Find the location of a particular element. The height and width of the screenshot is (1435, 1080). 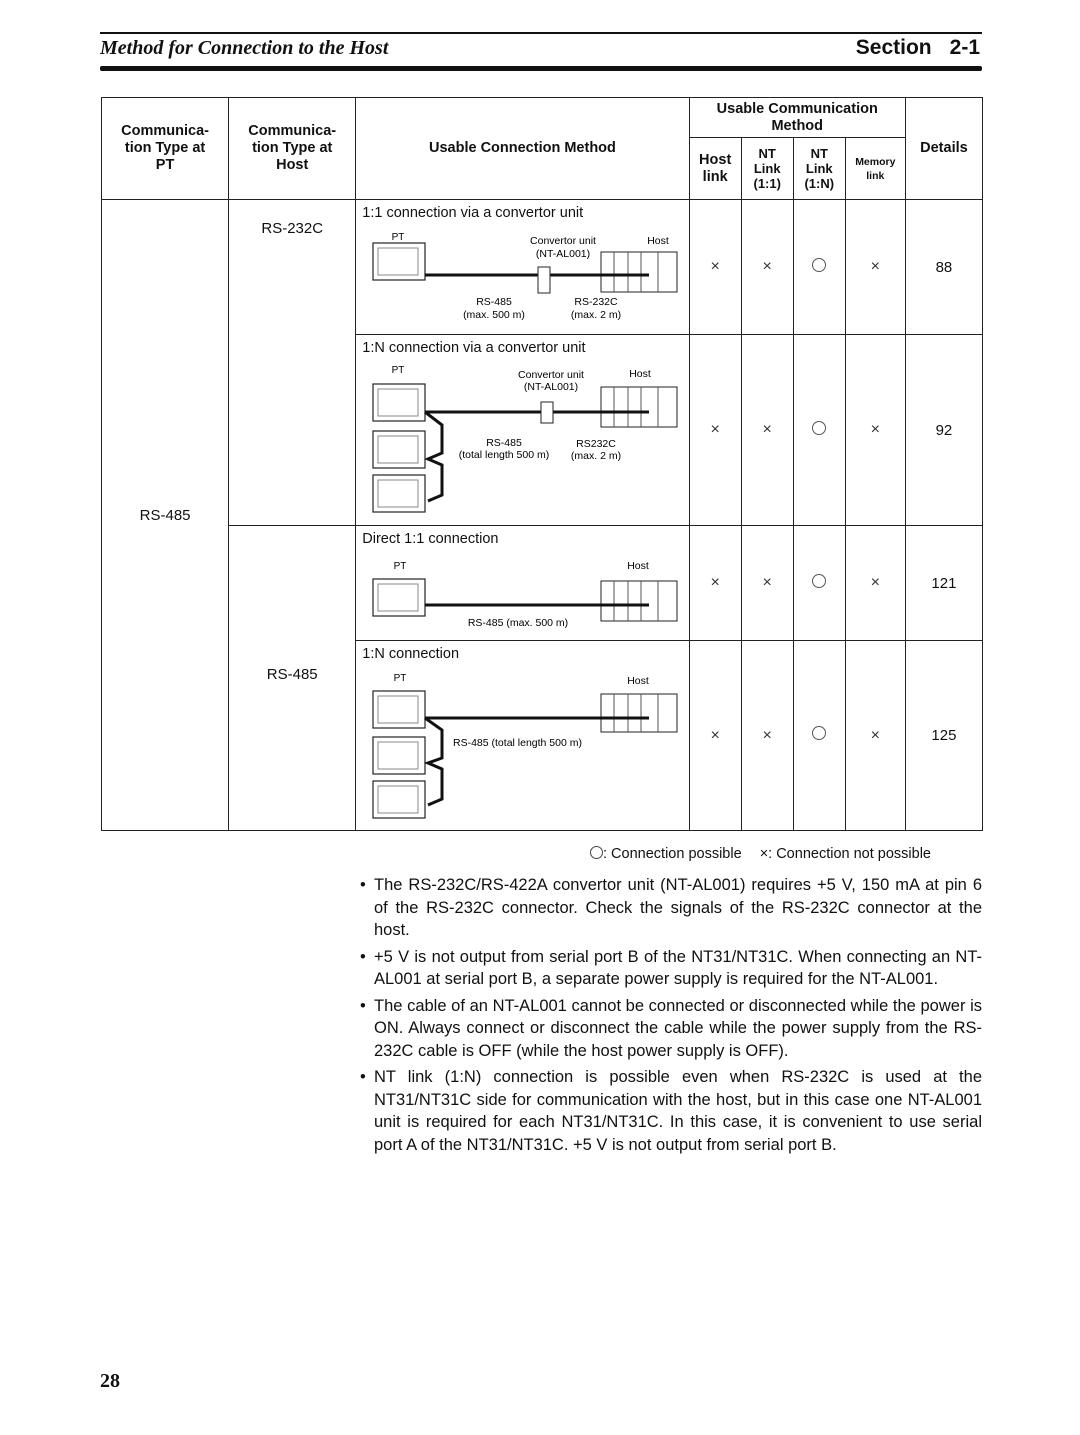

header-rule is located at coordinates (541, 68).